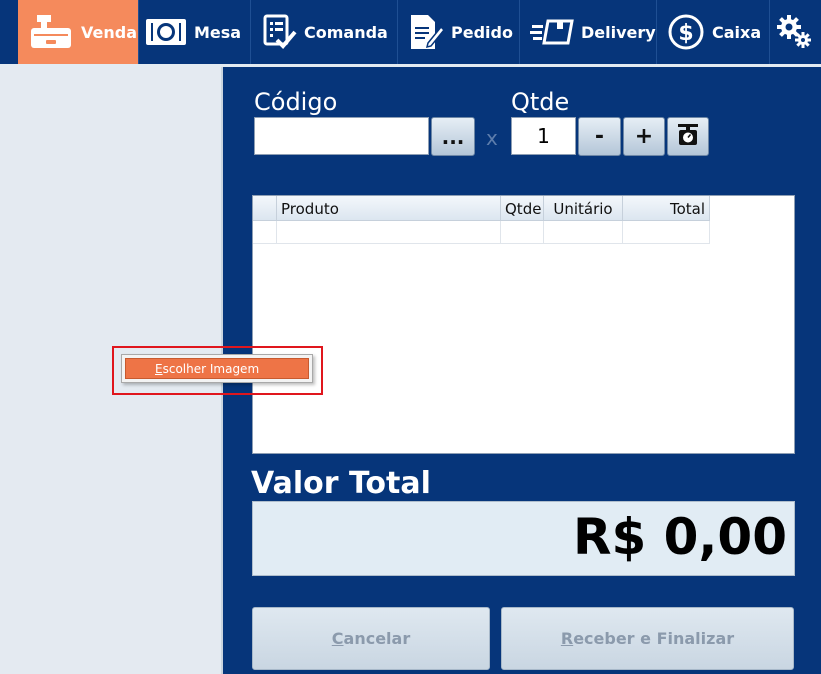  I want to click on grid-header-indicator, so click(265, 208).